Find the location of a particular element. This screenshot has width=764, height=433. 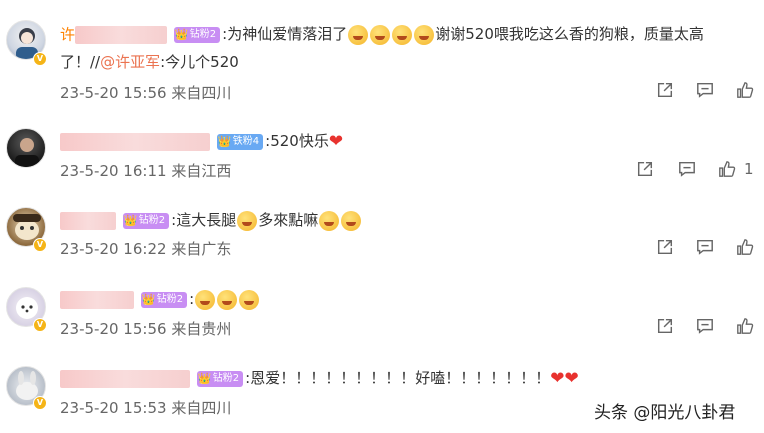

avatar-image is located at coordinates (27, 152).